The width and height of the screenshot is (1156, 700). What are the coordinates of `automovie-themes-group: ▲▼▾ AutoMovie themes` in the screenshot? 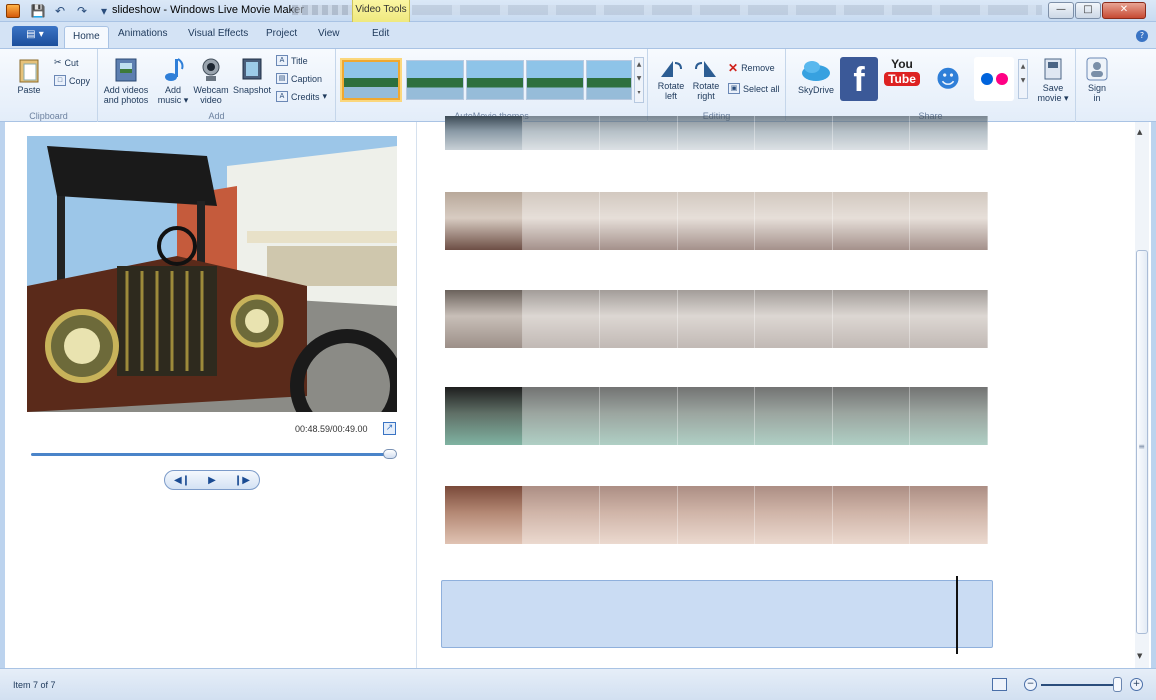 It's located at (492, 86).